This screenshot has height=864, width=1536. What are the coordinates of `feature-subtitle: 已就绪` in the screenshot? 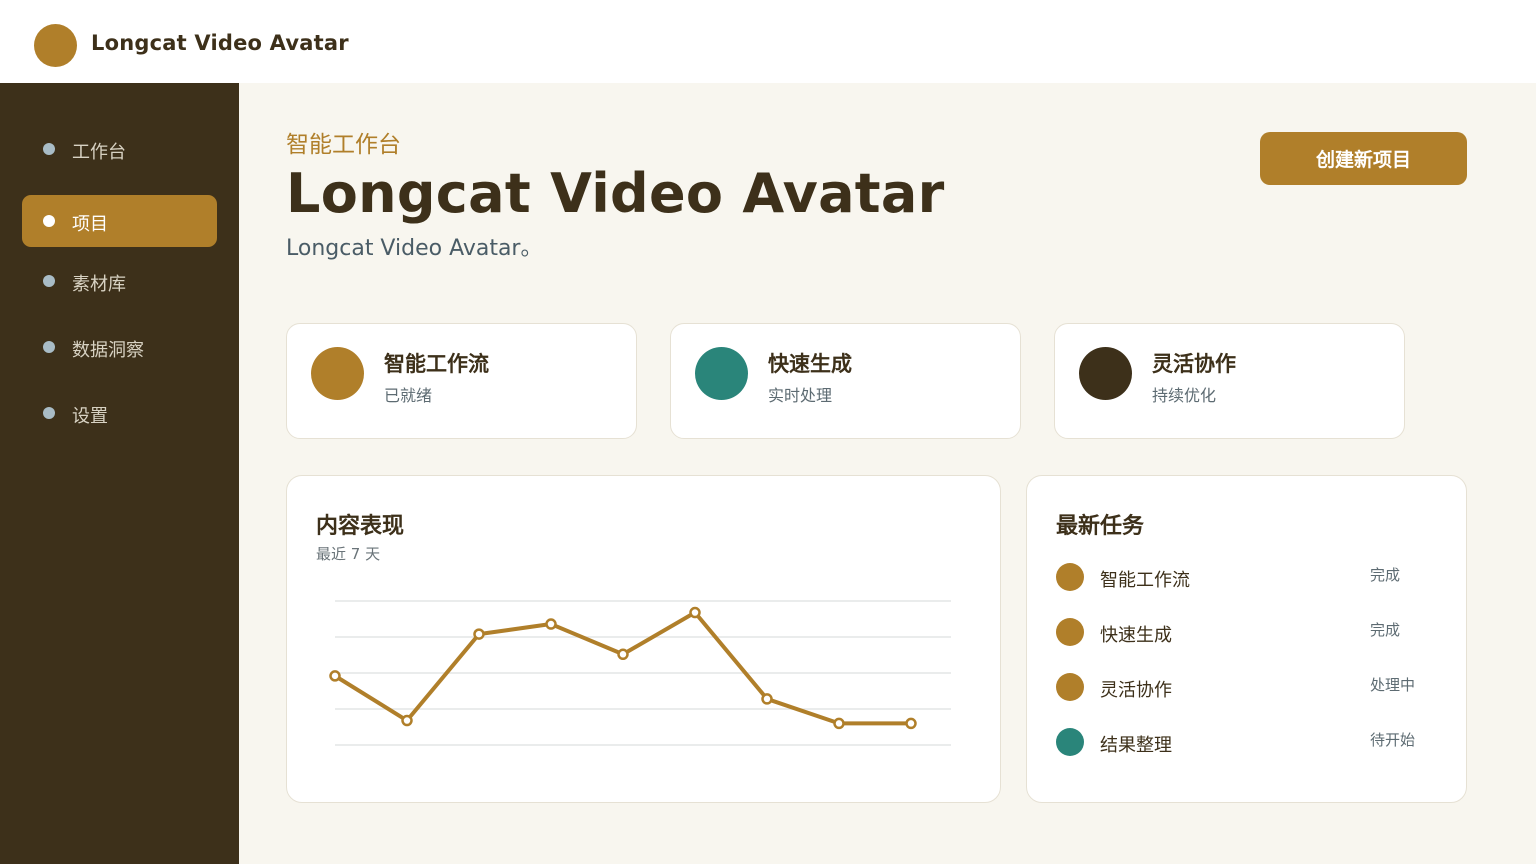 It's located at (408, 395).